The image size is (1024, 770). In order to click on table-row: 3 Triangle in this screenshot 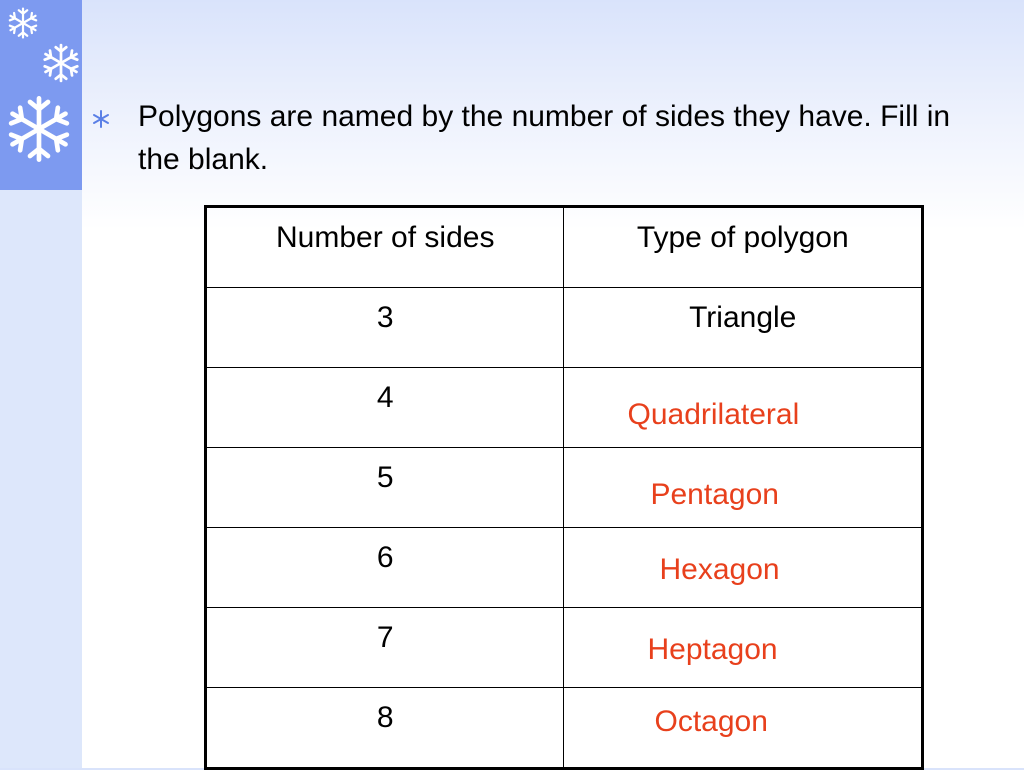, I will do `click(563, 327)`.